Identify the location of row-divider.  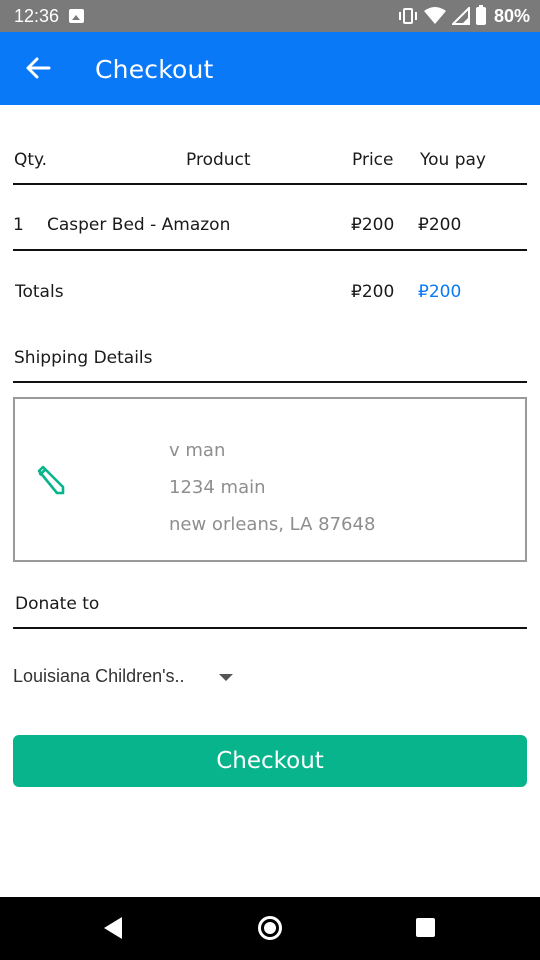
(270, 250).